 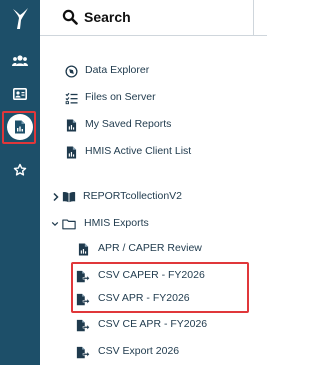 What do you see at coordinates (117, 70) in the screenshot?
I see `menu-item-label: Data Explorer` at bounding box center [117, 70].